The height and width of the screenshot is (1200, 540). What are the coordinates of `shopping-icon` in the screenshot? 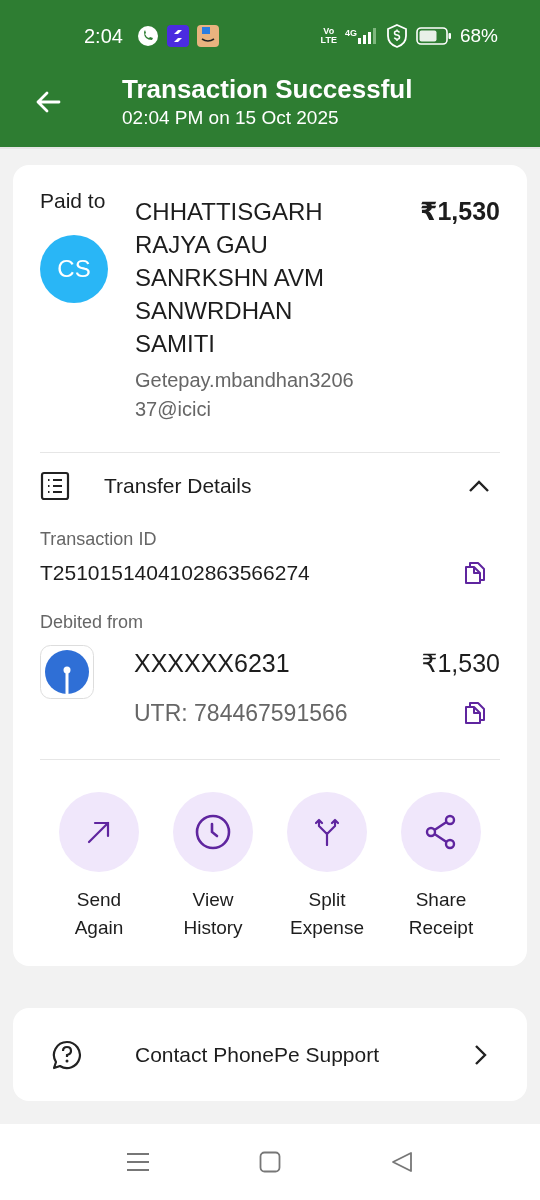 It's located at (207, 36).